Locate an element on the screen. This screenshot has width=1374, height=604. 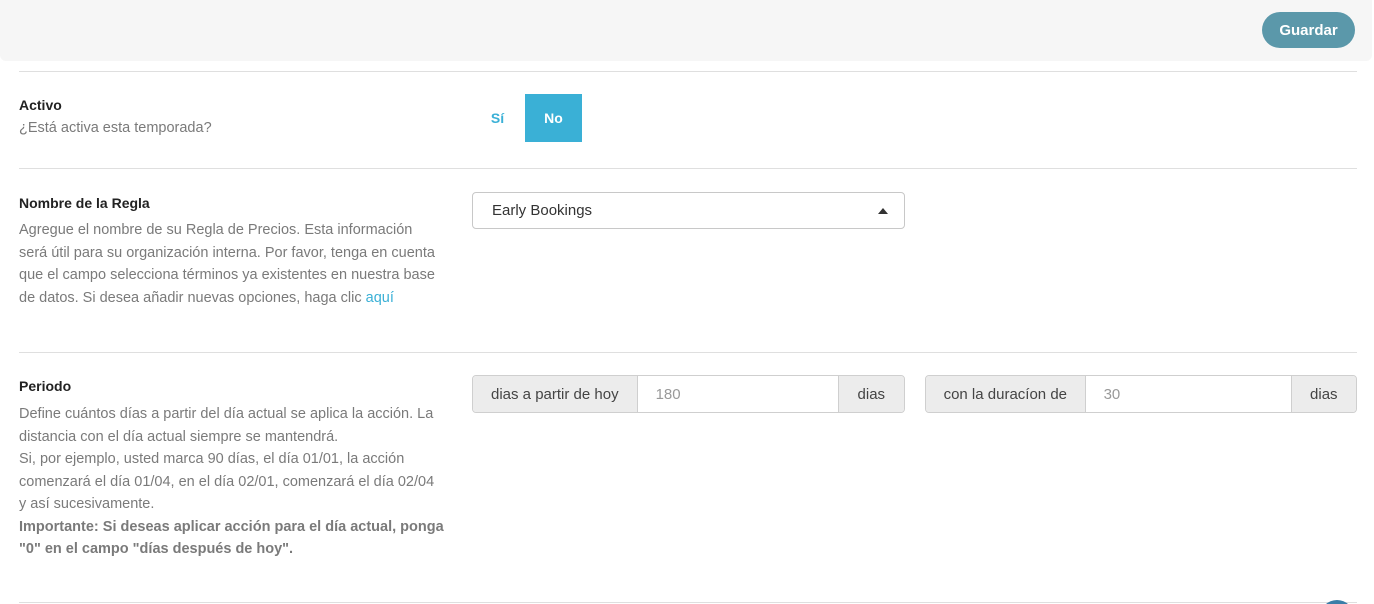
active-yes-option: Sí is located at coordinates (497, 118).